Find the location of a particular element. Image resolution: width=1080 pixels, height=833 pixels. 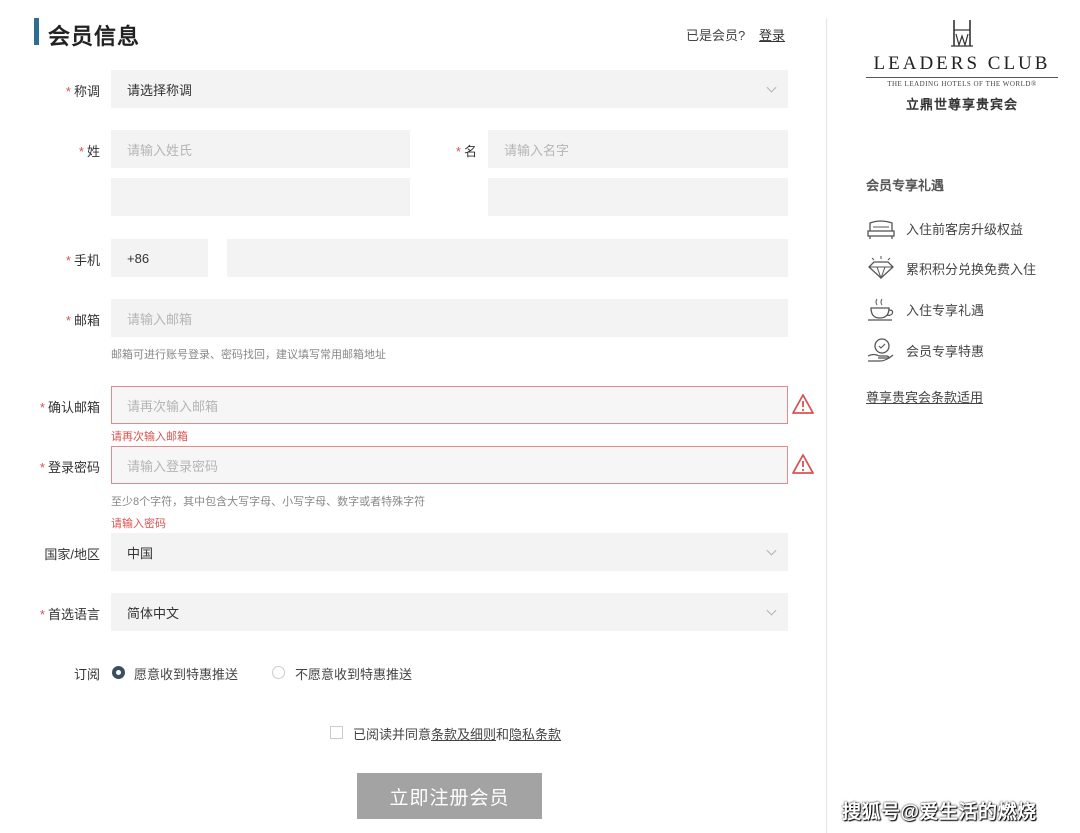

confirm-email-error: 请再次输入邮箱 is located at coordinates (149, 437).